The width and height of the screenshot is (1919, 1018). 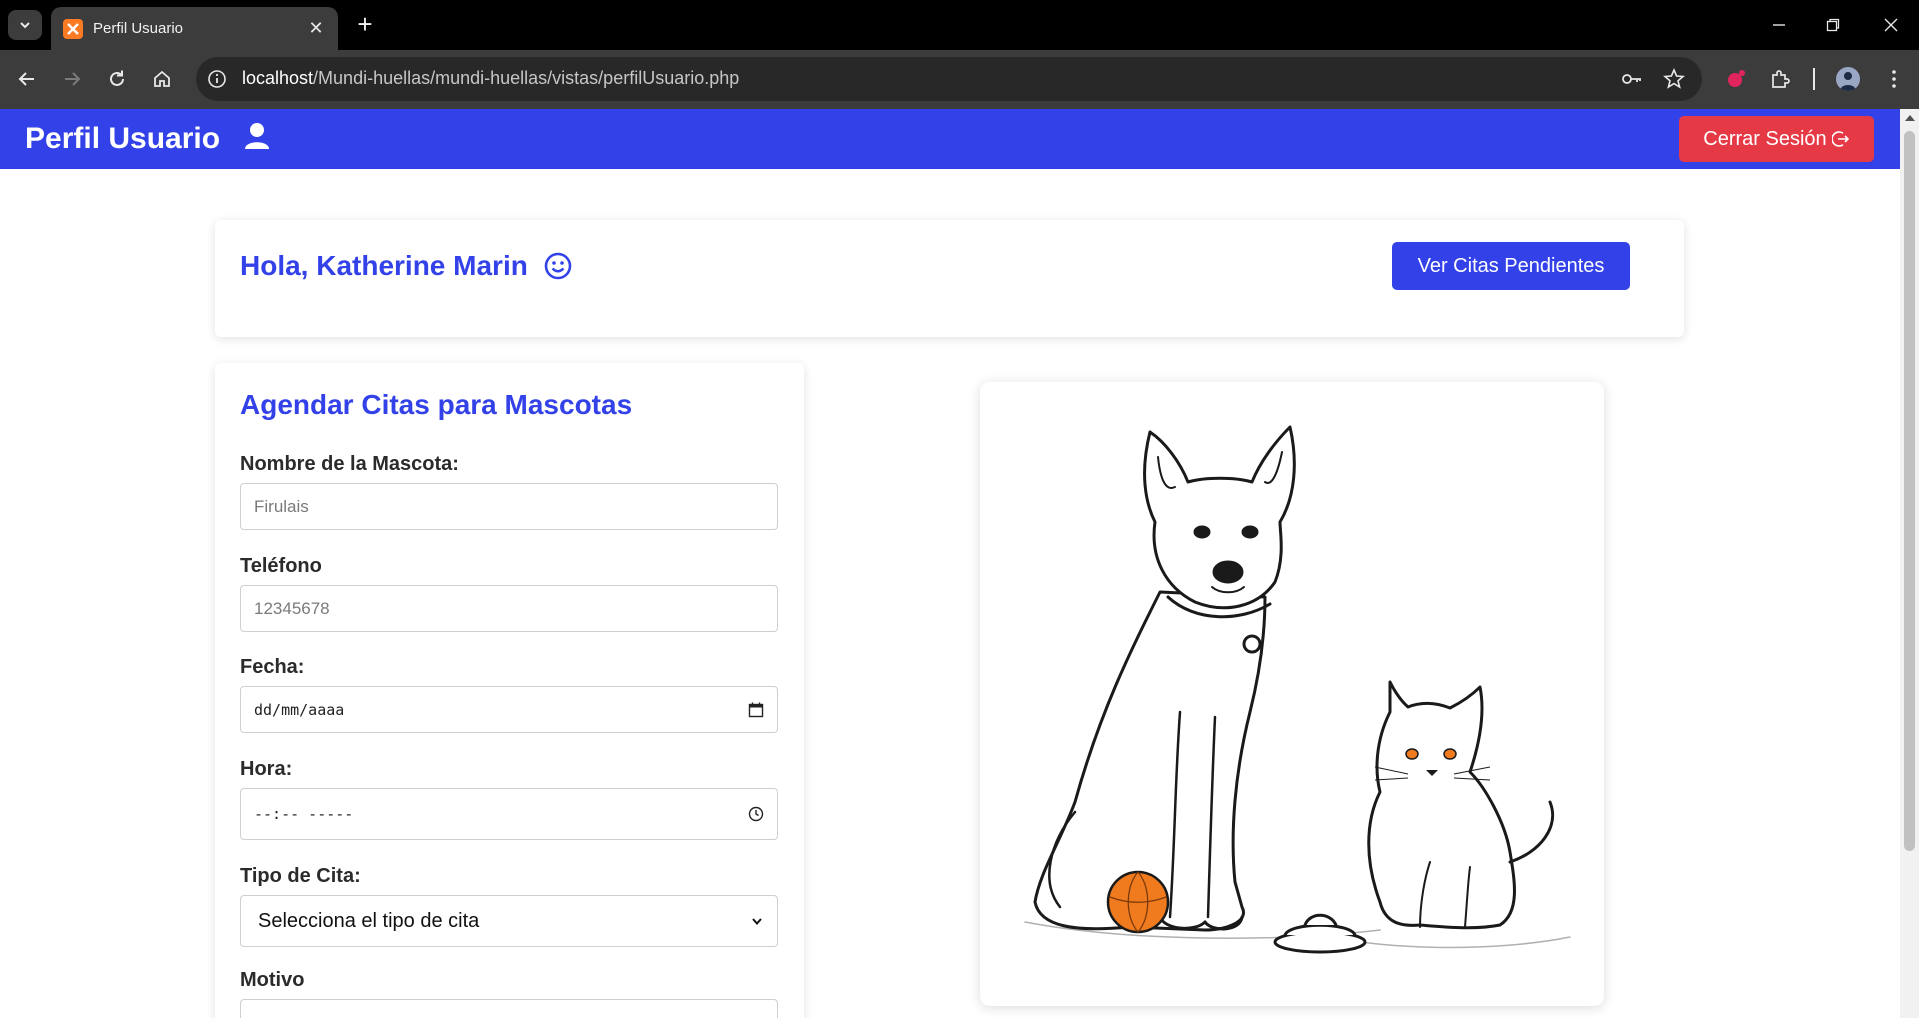 I want to click on appointment-type-label: Tipo de Cita:, so click(x=300, y=876).